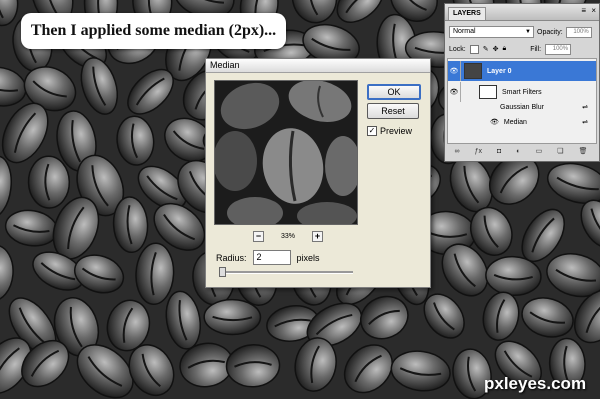  Describe the element at coordinates (474, 49) in the screenshot. I see `lock-transparency-icon` at that location.